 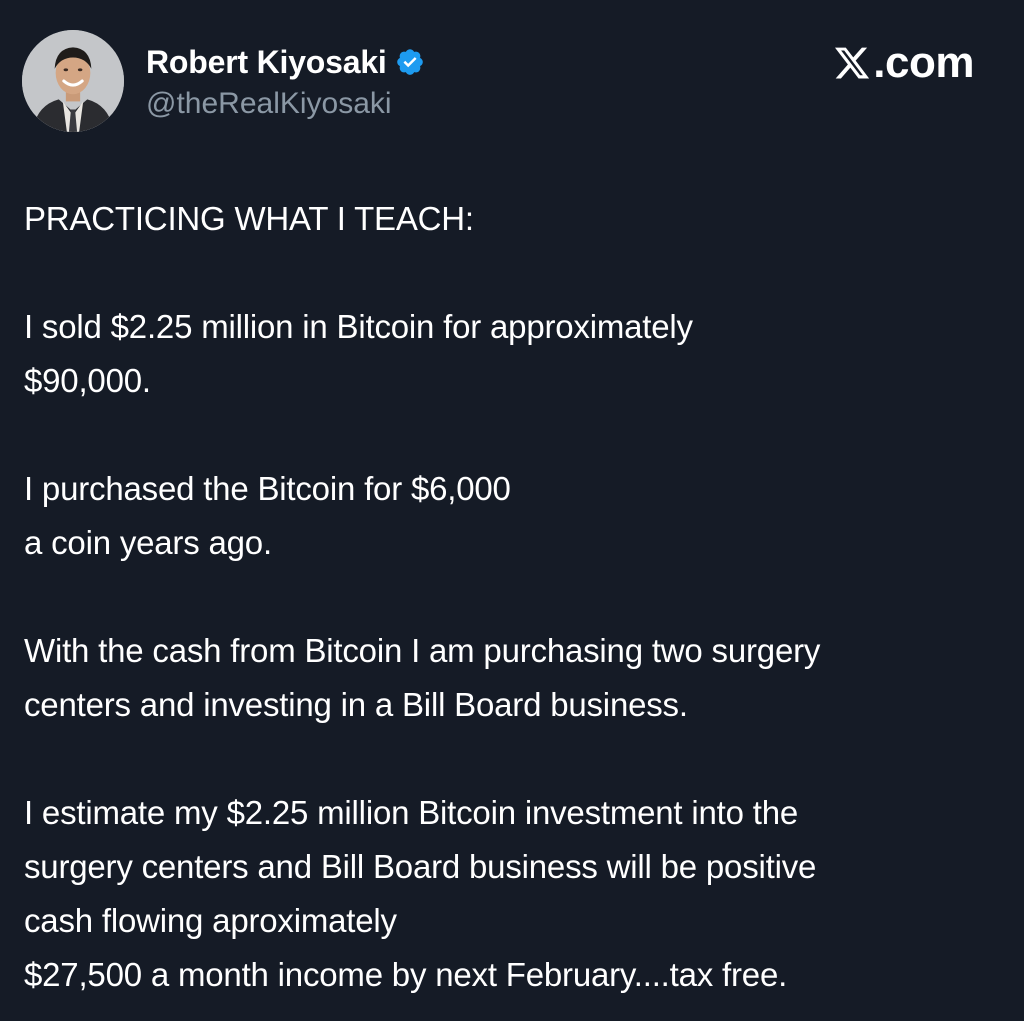 What do you see at coordinates (514, 219) in the screenshot?
I see `post-paragraph: PRACTICING WHAT I TEACH:` at bounding box center [514, 219].